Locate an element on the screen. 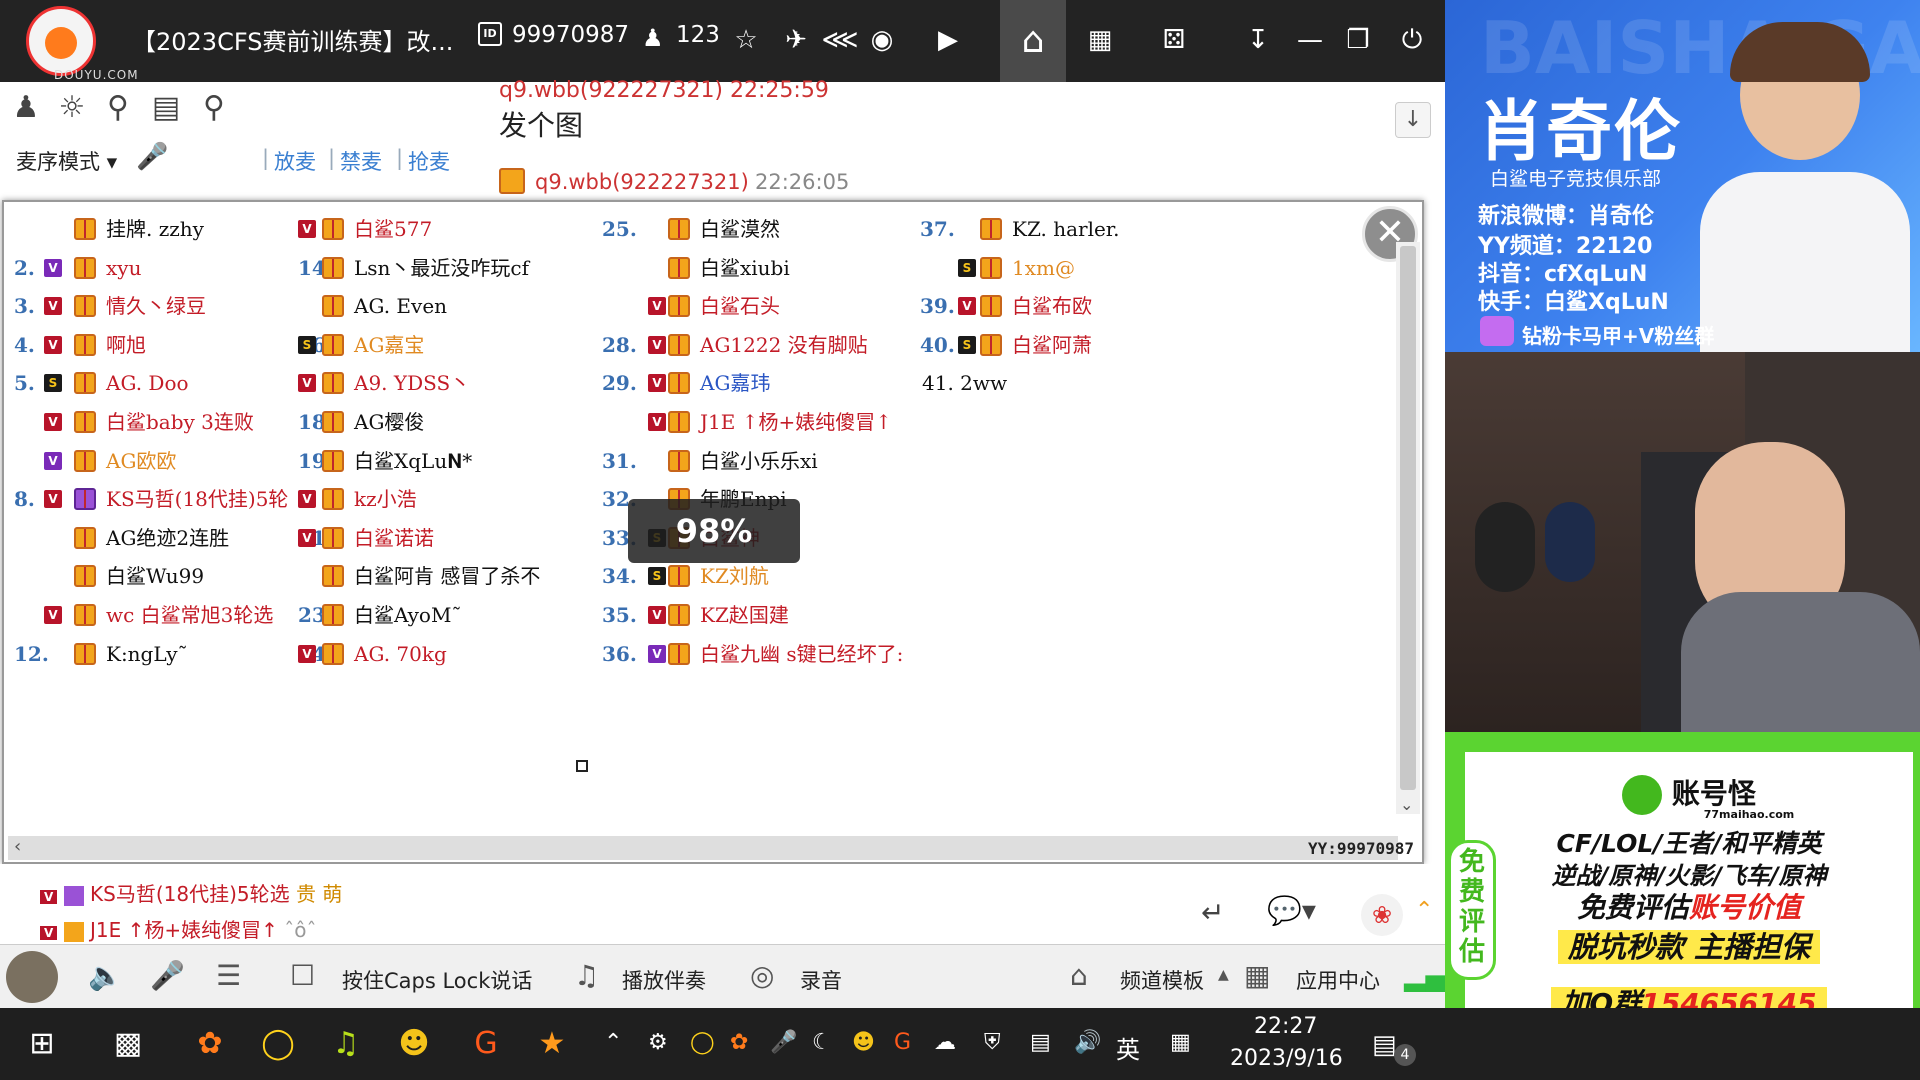 This screenshot has width=1920, height=1080. mic-muted-icon: 🎤 is located at coordinates (152, 157).